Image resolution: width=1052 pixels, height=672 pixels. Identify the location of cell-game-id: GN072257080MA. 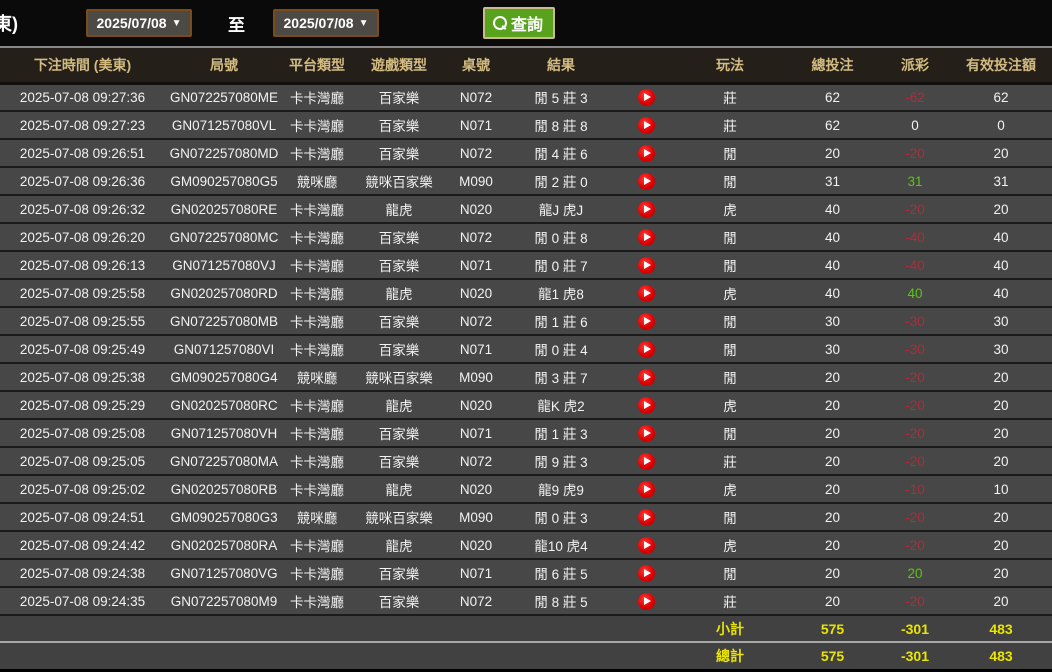
(224, 461).